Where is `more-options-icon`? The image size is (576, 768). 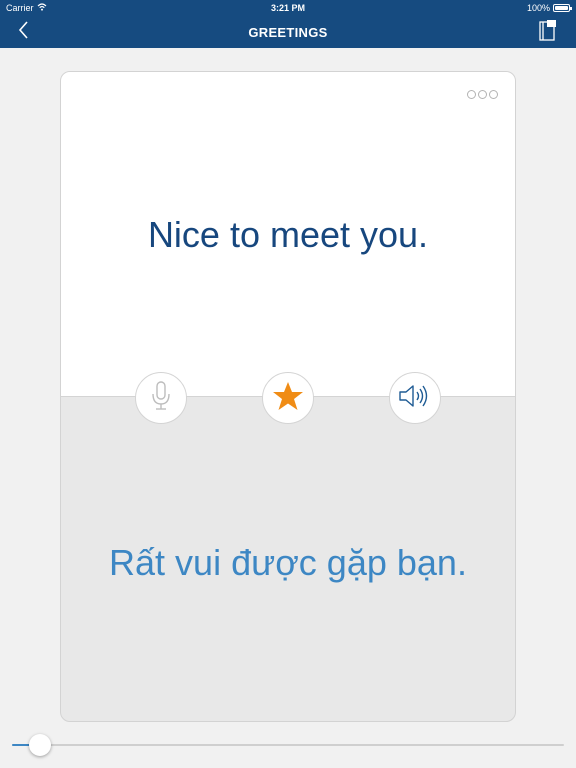
more-options-icon is located at coordinates (482, 94).